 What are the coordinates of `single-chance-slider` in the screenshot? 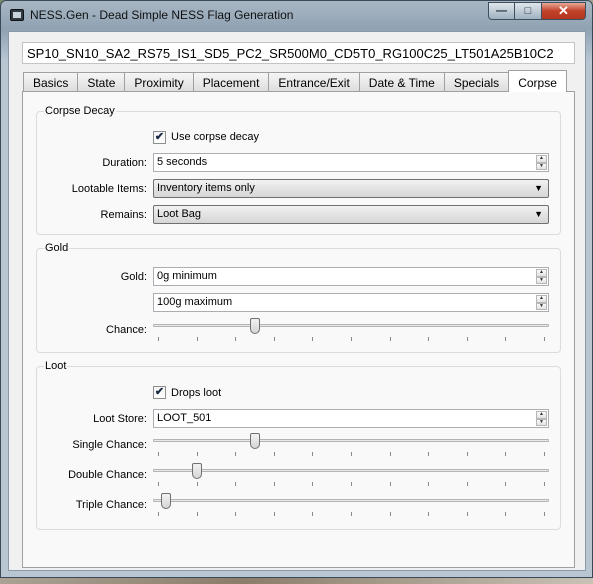 It's located at (351, 444).